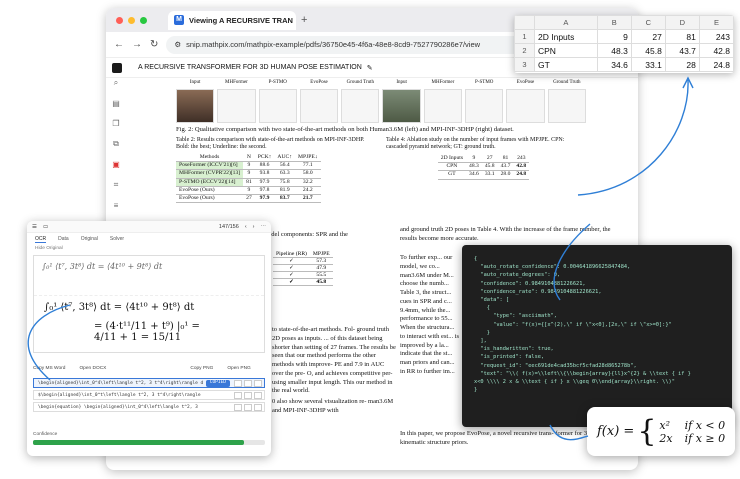  I want to click on mid-text: model components: SPR and the, so click(305, 234).